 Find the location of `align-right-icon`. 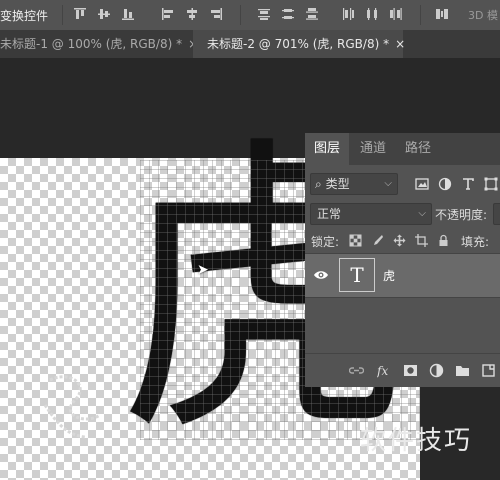

align-right-icon is located at coordinates (216, 14).